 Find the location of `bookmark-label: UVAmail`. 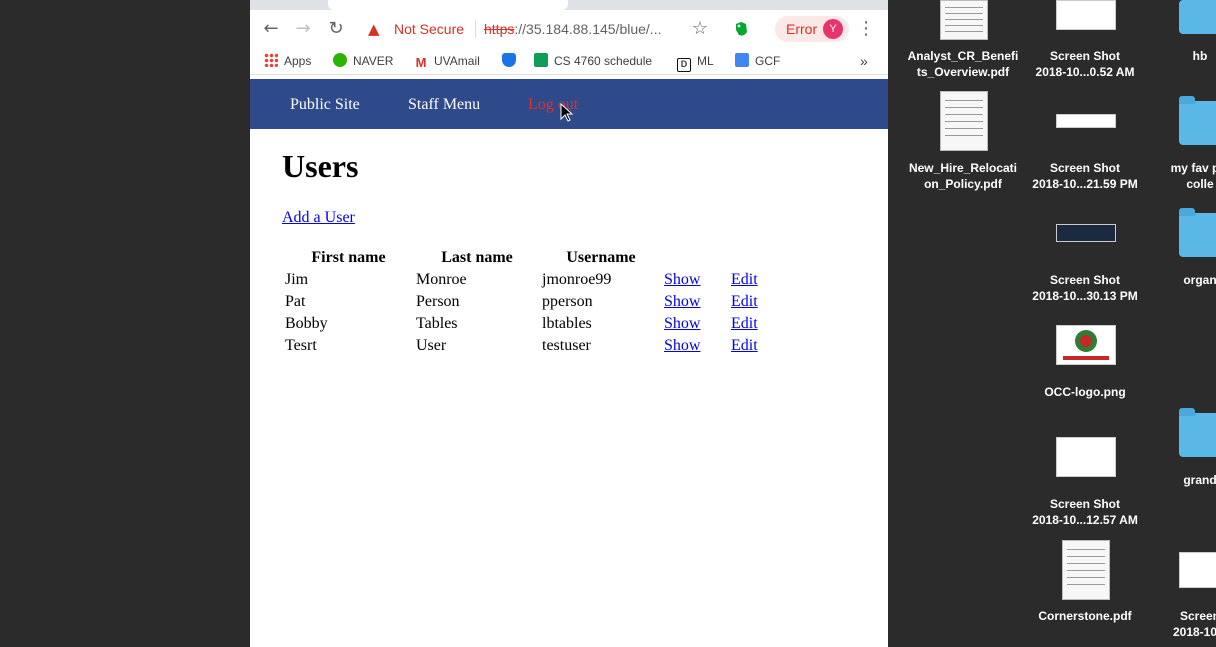

bookmark-label: UVAmail is located at coordinates (457, 61).